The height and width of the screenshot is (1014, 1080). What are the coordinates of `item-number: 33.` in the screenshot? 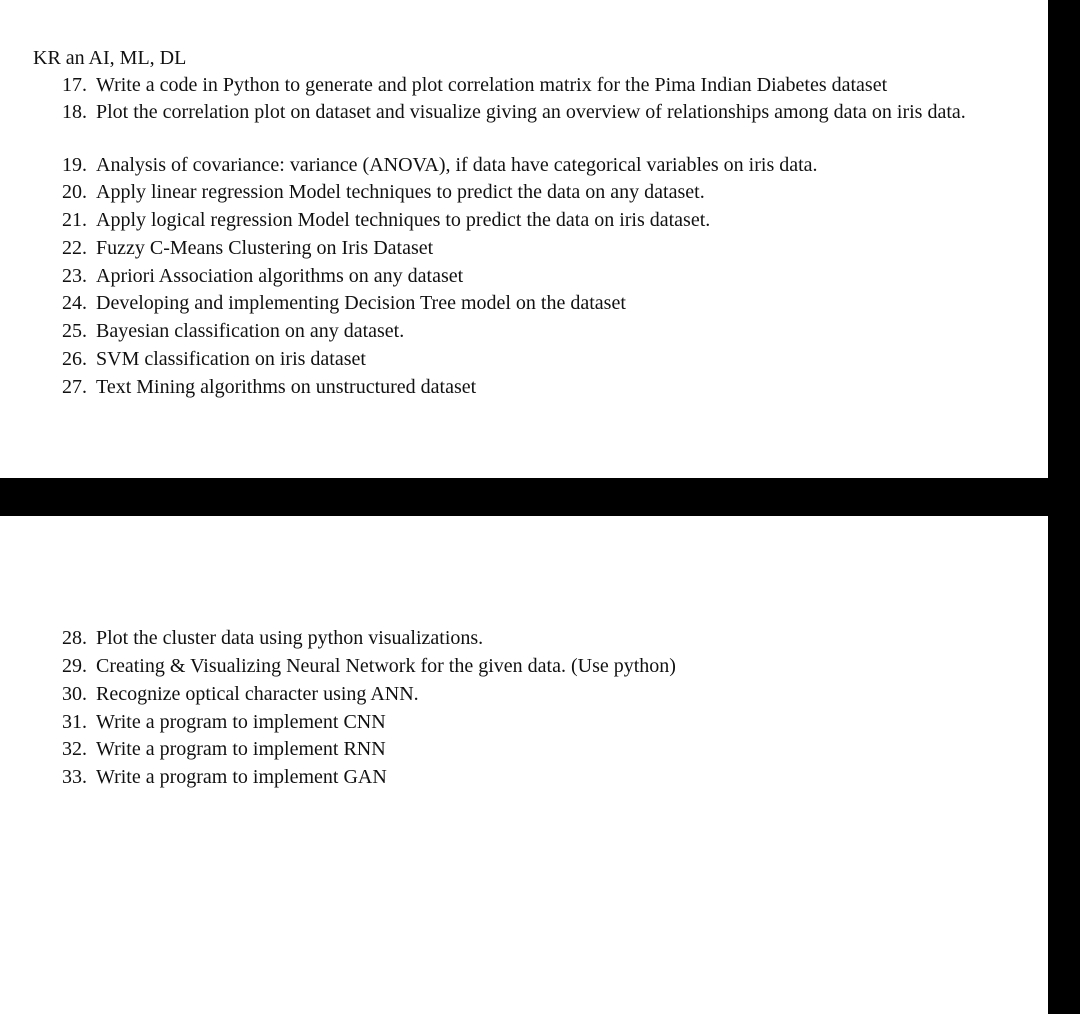 It's located at (74, 777).